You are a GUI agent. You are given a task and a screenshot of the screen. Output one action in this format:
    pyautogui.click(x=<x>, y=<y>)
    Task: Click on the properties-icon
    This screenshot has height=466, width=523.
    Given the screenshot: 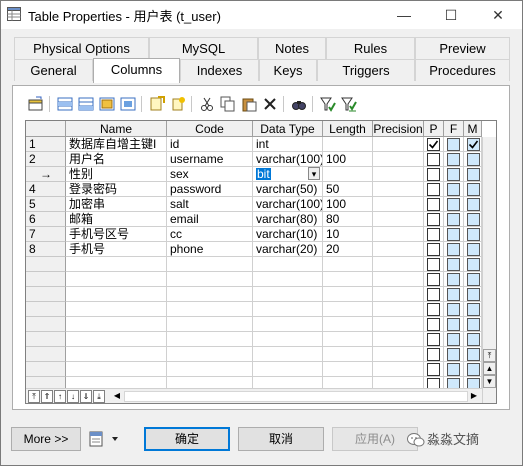 What is the action you would take?
    pyautogui.click(x=36, y=104)
    